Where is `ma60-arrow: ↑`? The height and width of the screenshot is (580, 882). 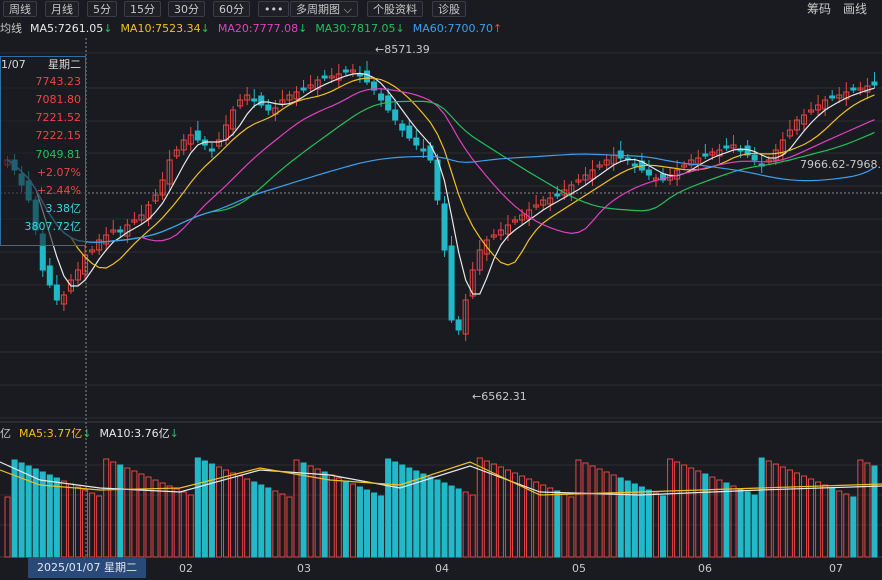 ma60-arrow: ↑ is located at coordinates (497, 28).